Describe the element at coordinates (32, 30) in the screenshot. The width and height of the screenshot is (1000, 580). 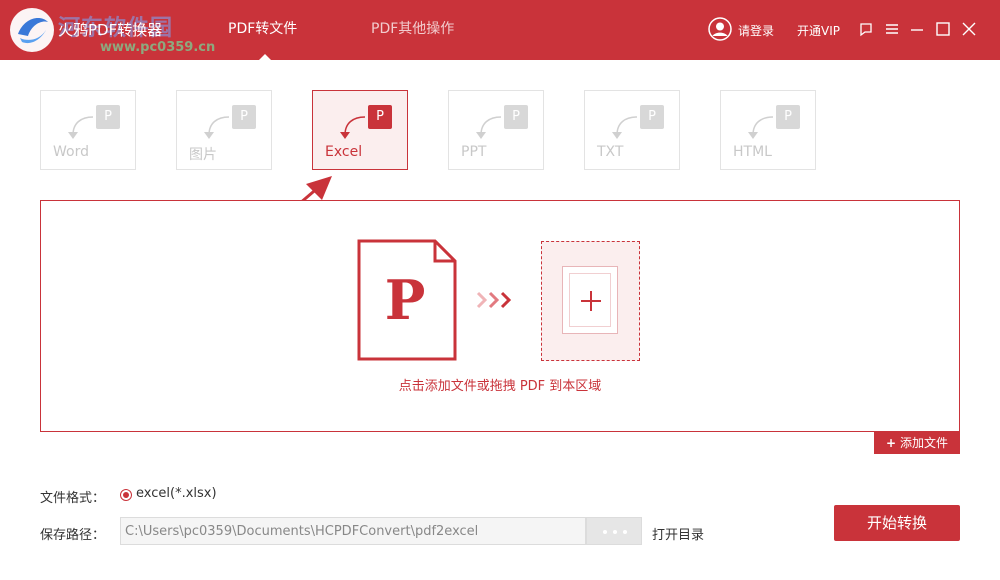
I see `app-logo-icon` at that location.